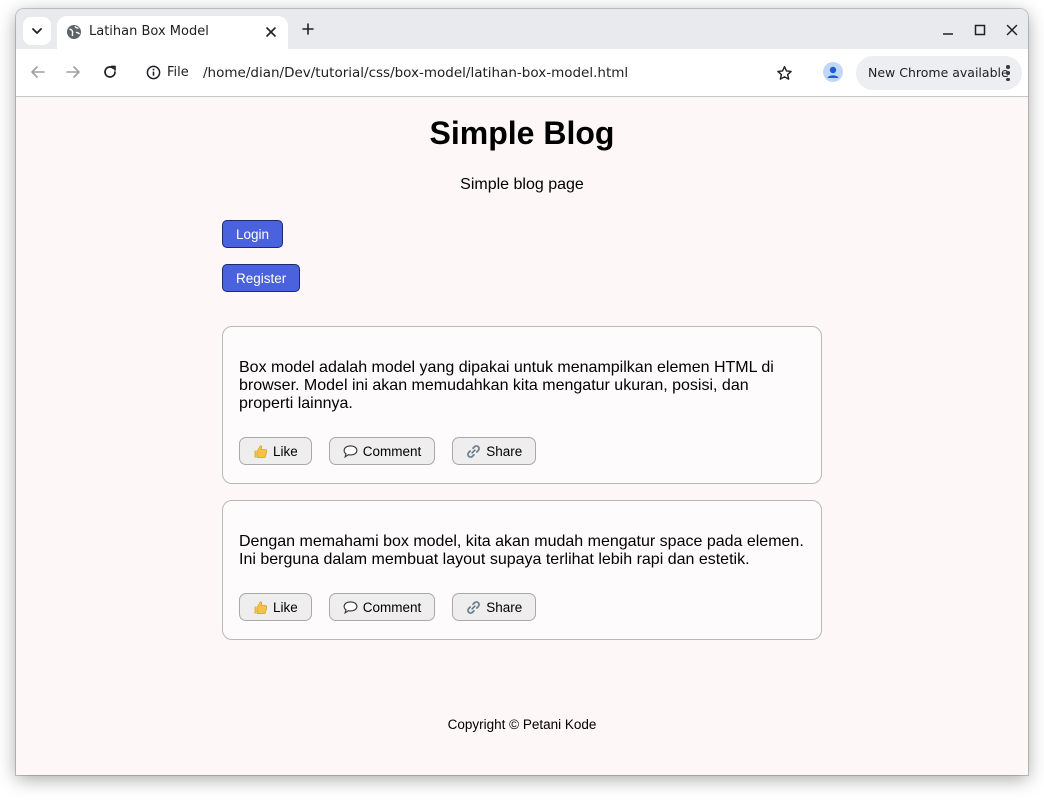  I want to click on chevron-down-icon, so click(37, 31).